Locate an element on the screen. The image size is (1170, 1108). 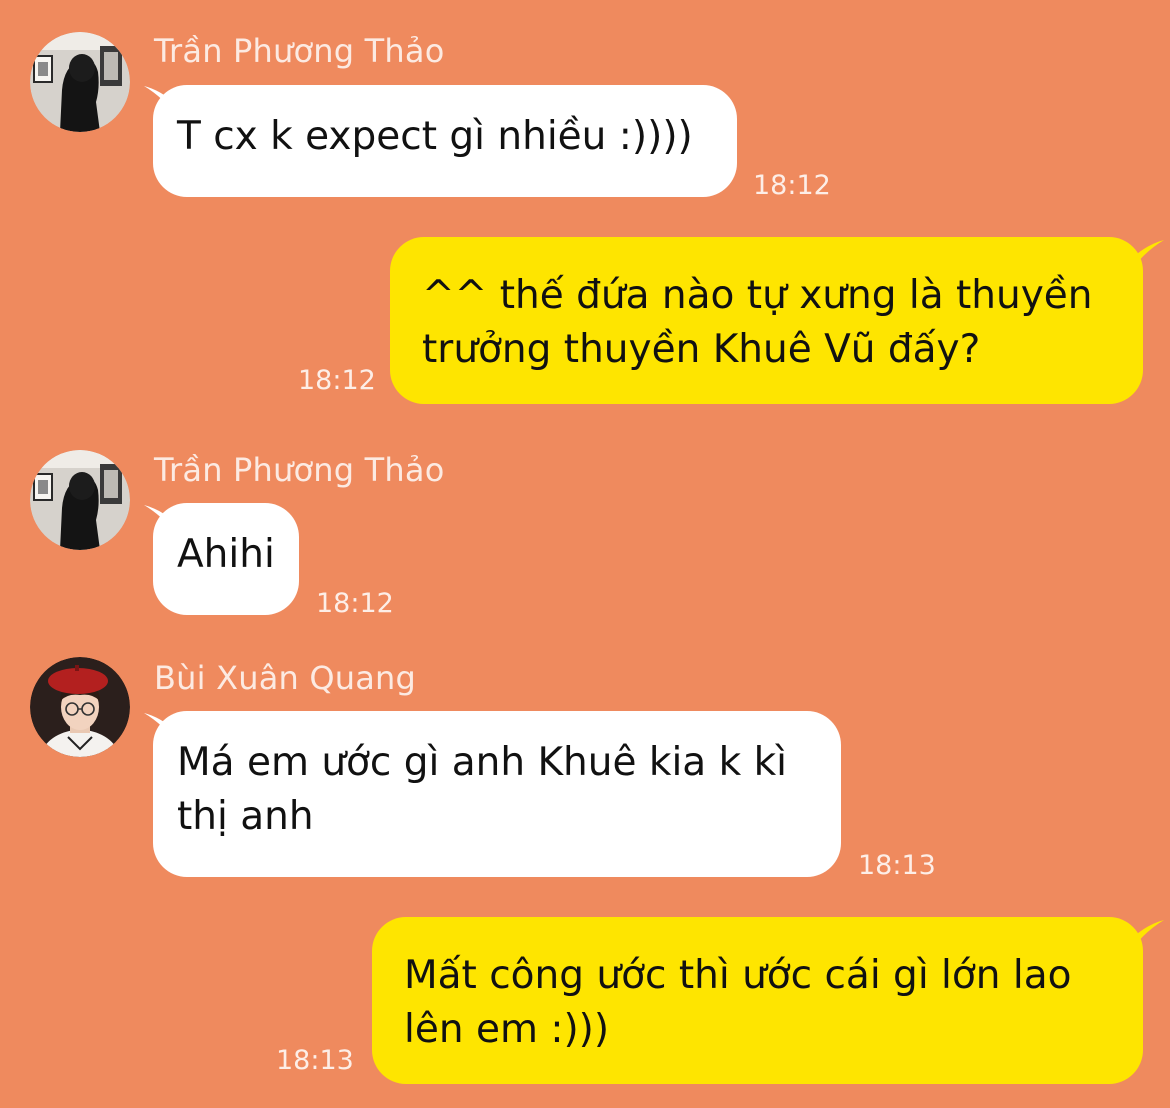
red-beret-person-avatar is located at coordinates (80, 707).